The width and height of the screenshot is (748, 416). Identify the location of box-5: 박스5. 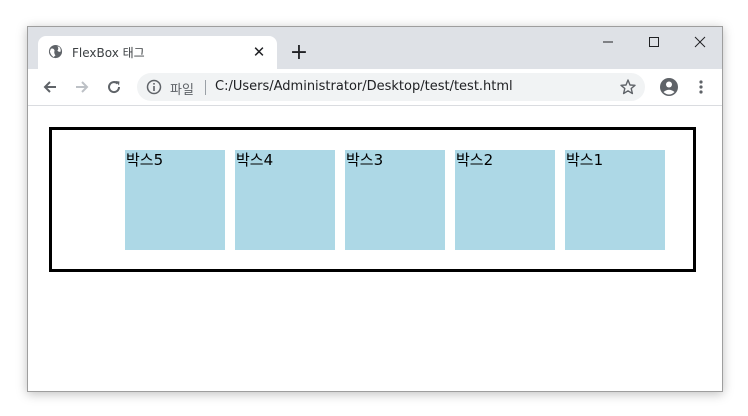
(175, 200).